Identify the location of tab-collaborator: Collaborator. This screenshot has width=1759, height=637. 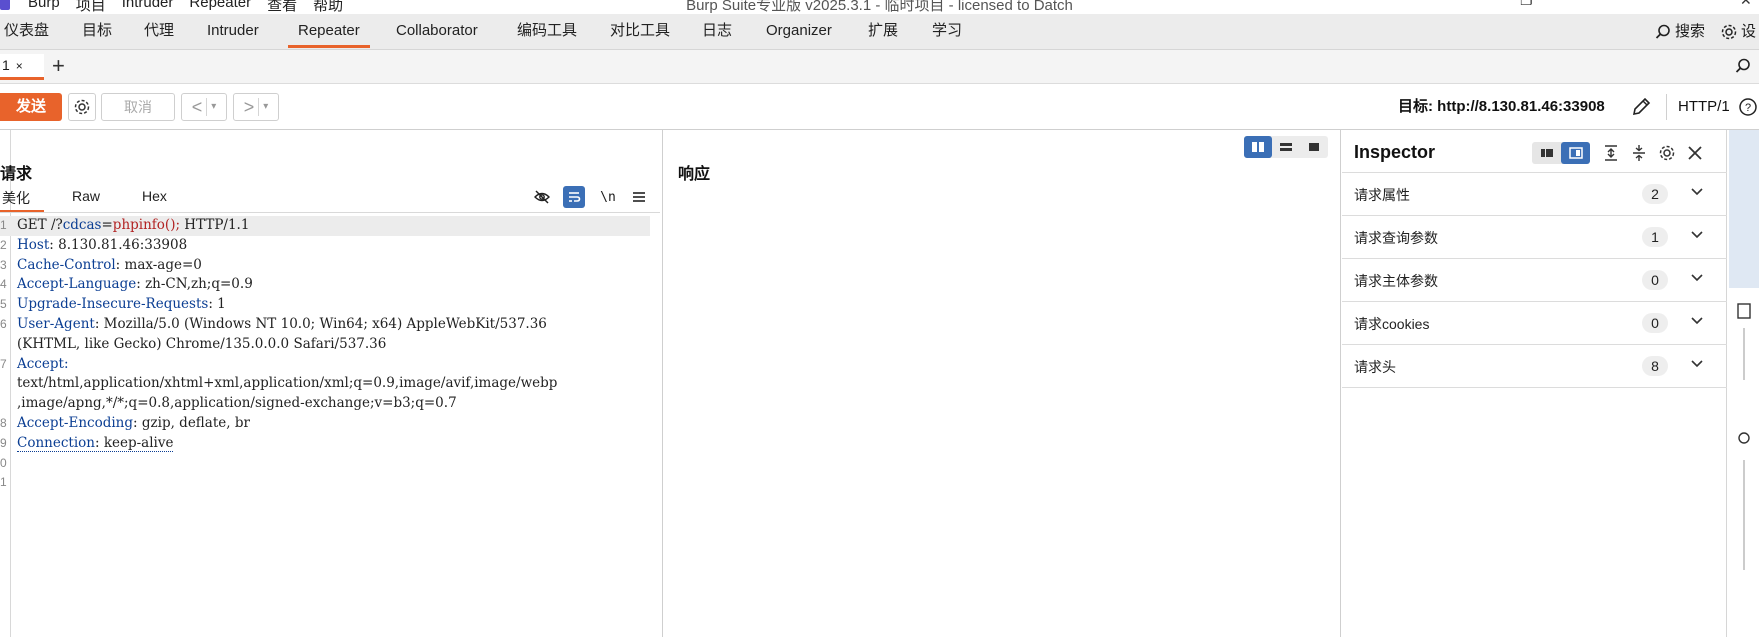
(437, 32).